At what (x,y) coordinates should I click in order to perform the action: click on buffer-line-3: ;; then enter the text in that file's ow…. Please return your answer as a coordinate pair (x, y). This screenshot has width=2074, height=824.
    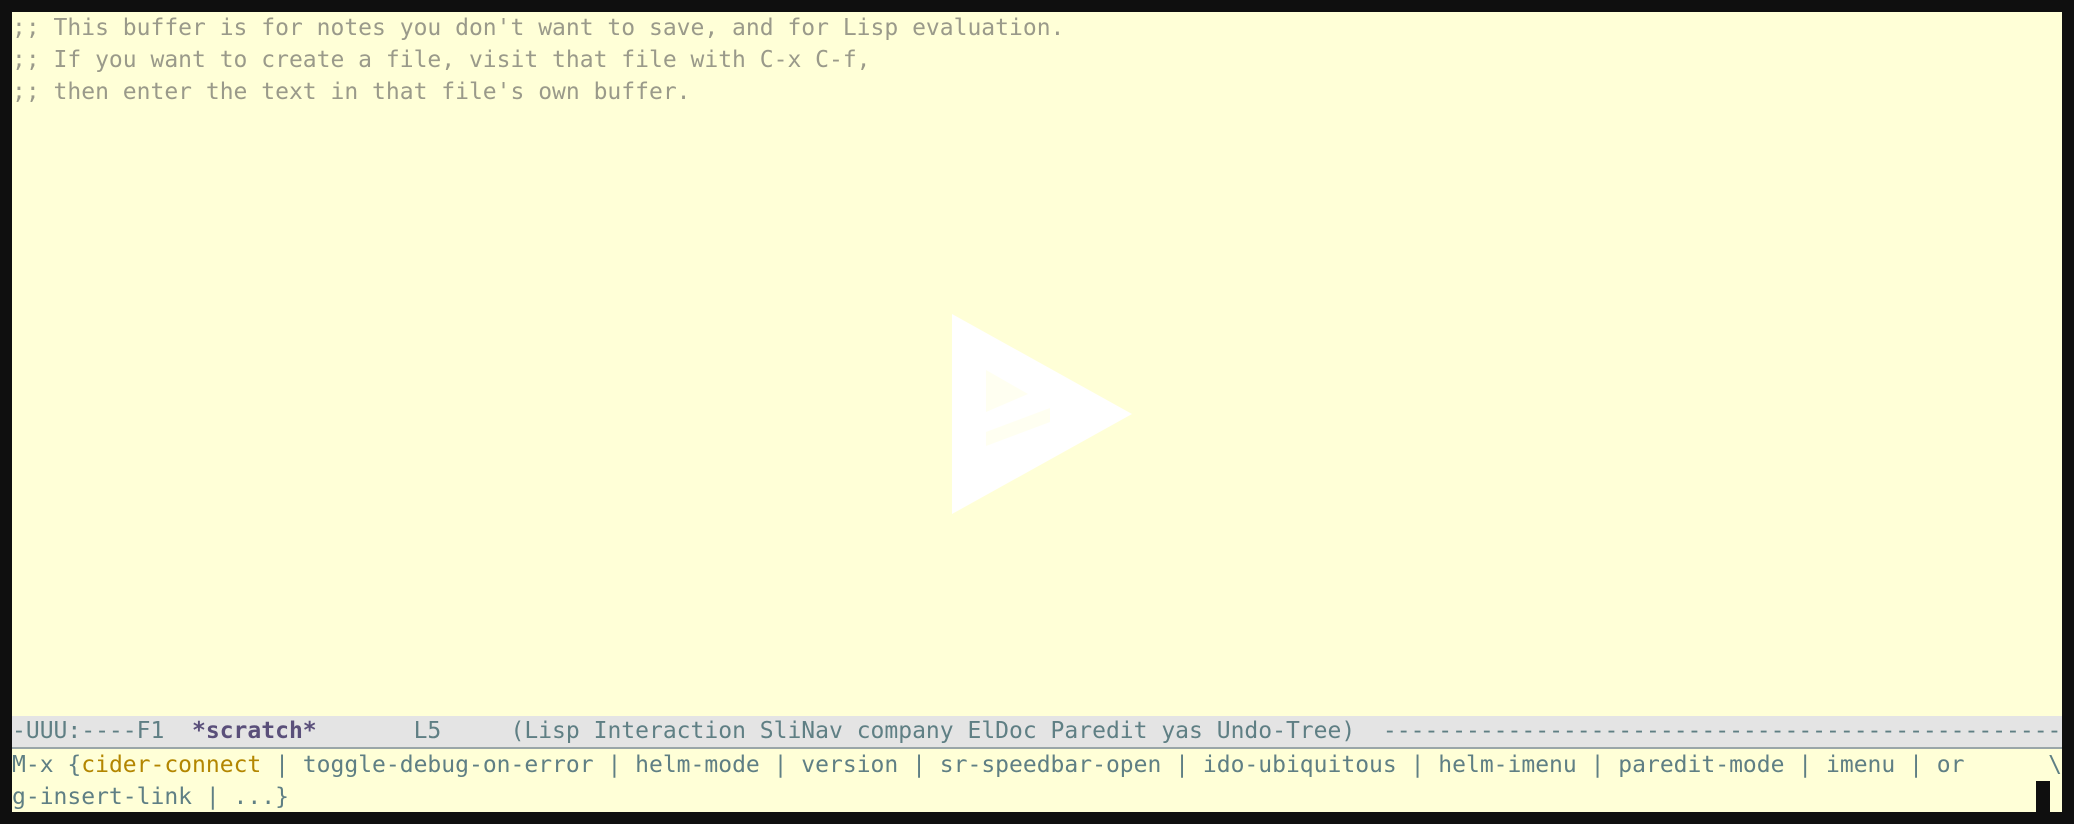
    Looking at the image, I should click on (351, 92).